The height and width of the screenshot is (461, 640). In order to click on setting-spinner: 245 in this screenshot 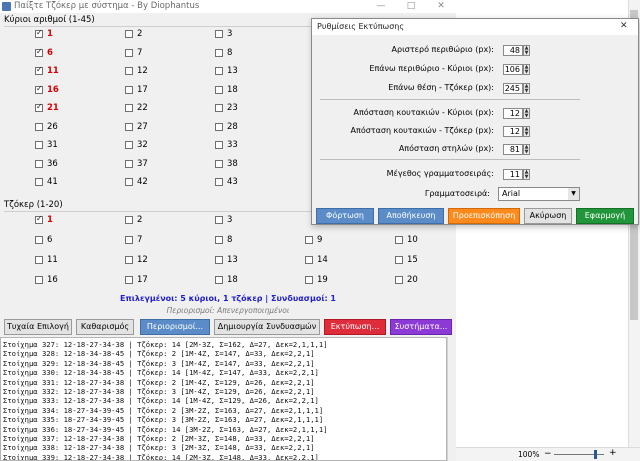, I will do `click(513, 88)`.